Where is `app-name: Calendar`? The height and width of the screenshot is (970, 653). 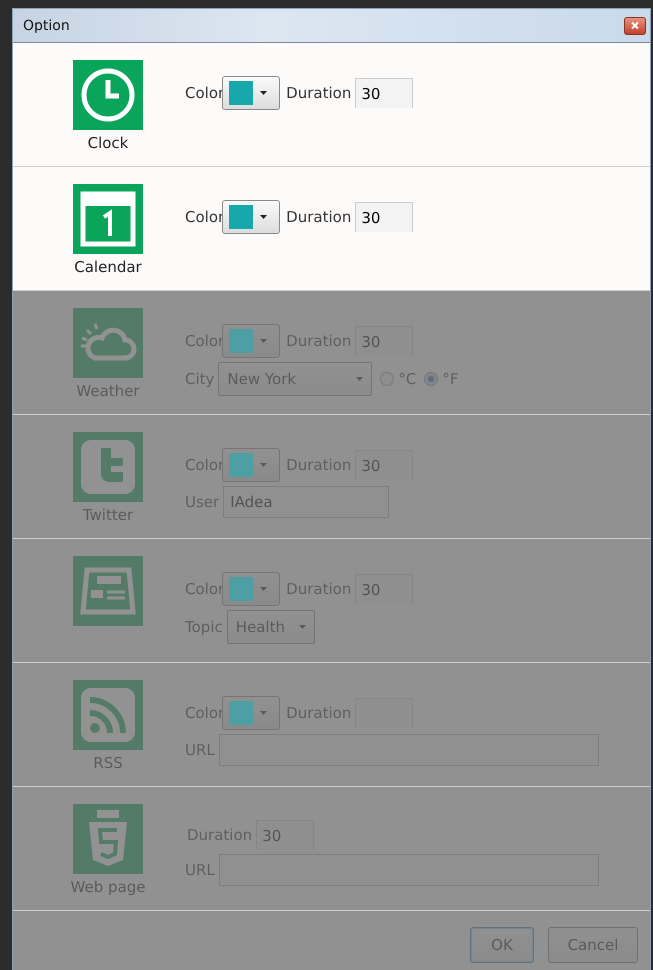
app-name: Calendar is located at coordinates (108, 267).